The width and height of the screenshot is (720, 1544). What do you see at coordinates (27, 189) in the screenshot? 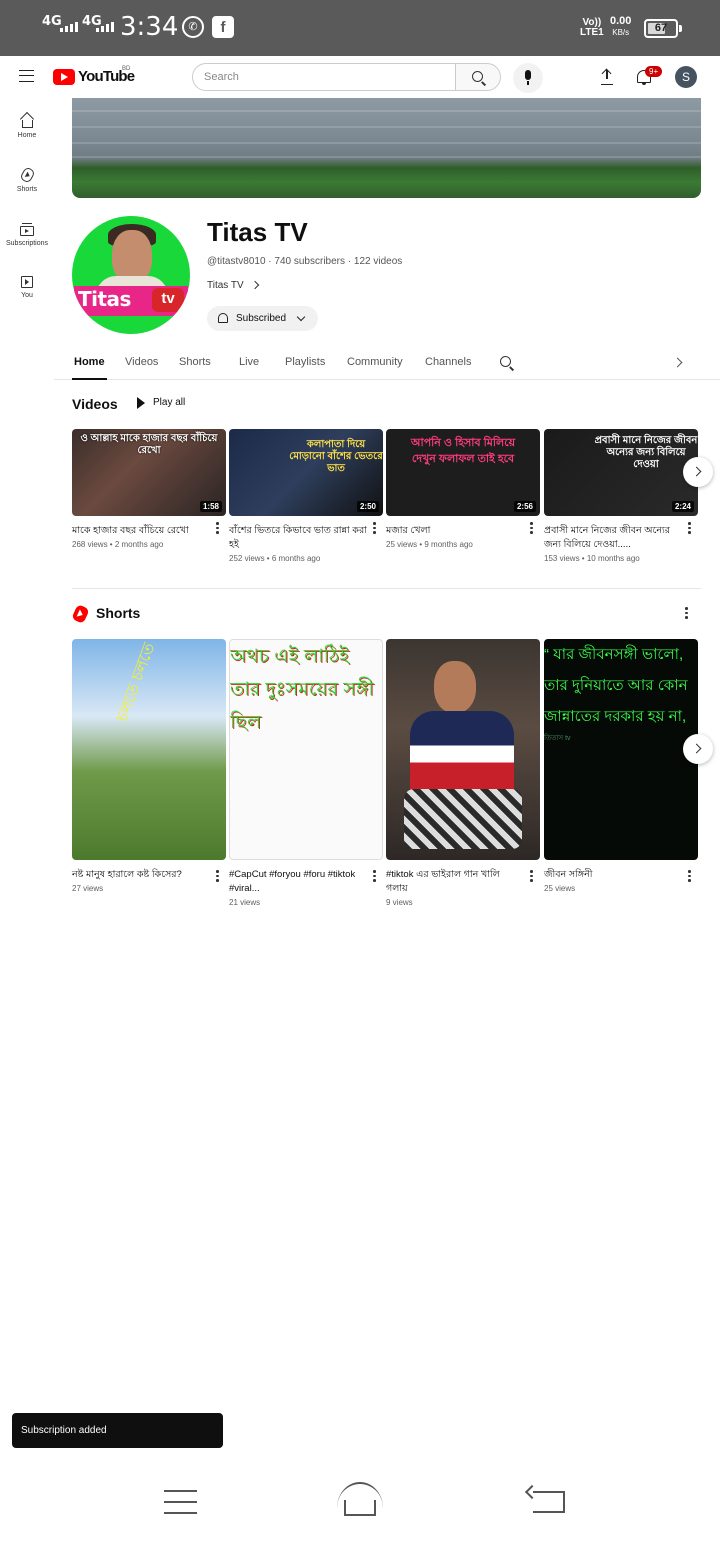
I see `side-nav-label: Shorts` at bounding box center [27, 189].